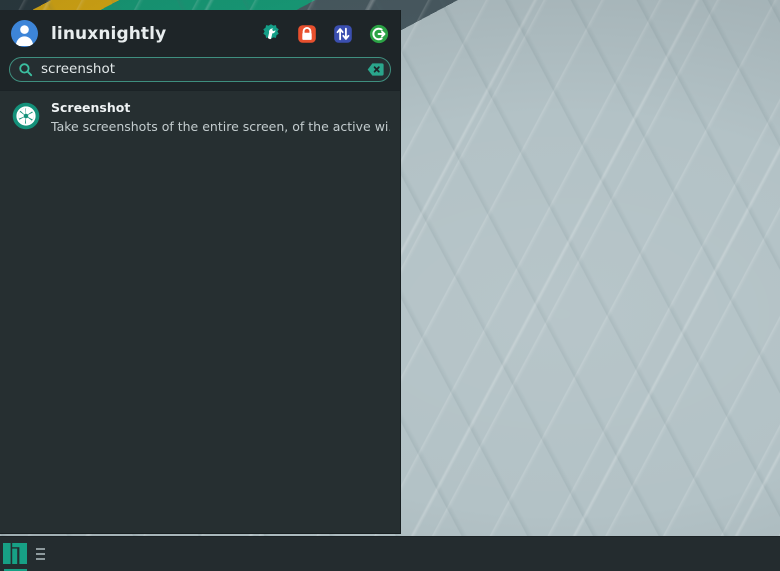 This screenshot has width=780, height=571. I want to click on clear-backspace-icon, so click(375, 69).